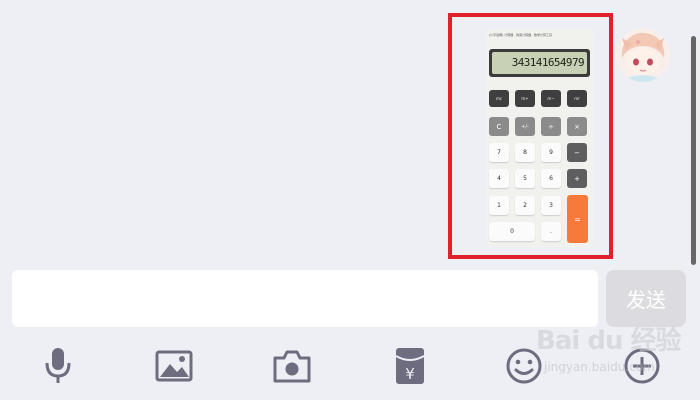  I want to click on red-packet-icon: ¥, so click(410, 366).